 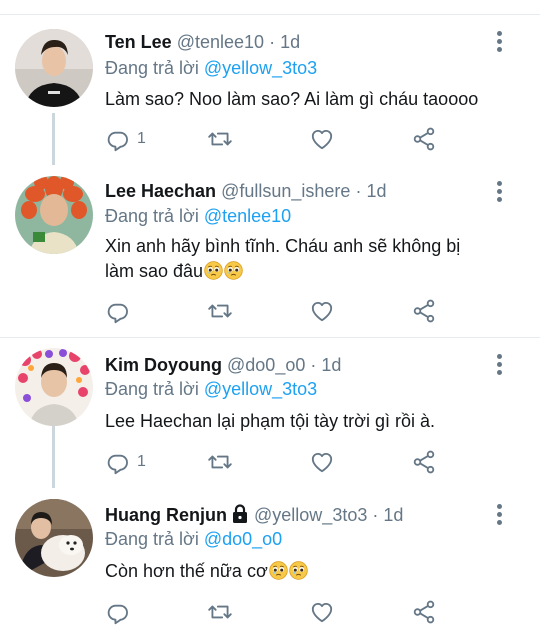 I want to click on tweet-text-fragment: làm sao đâu, so click(x=154, y=271).